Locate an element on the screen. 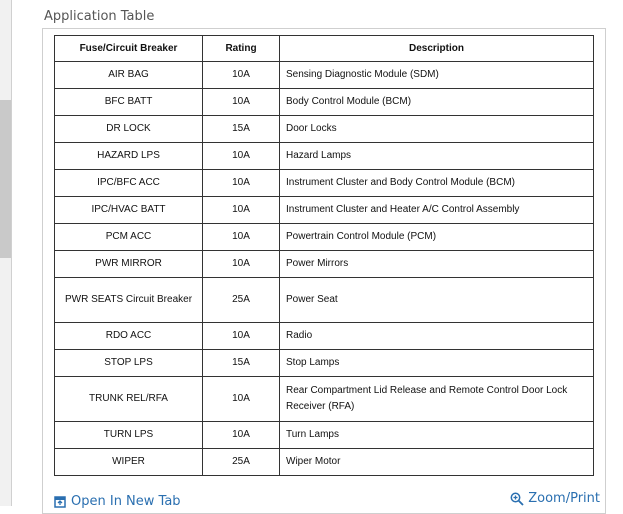 This screenshot has width=623, height=514. table-row: DR LOCK 15A Door Locks is located at coordinates (324, 129).